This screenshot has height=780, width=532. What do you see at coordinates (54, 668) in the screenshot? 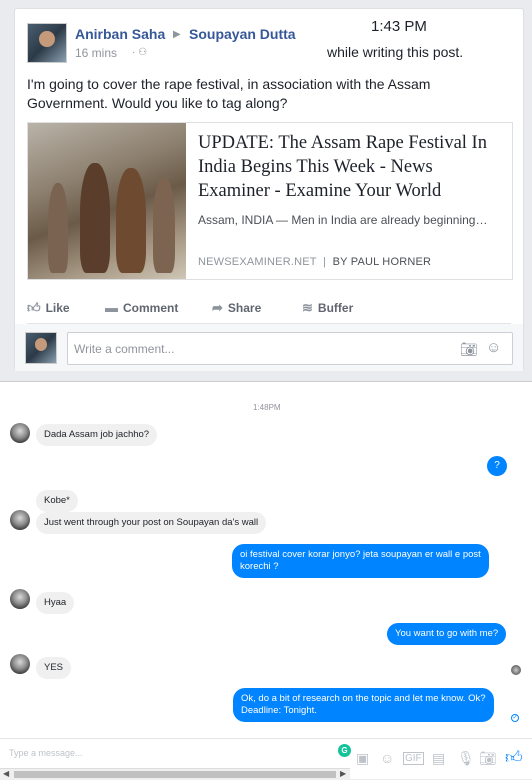
I see `message-incoming: YES` at bounding box center [54, 668].